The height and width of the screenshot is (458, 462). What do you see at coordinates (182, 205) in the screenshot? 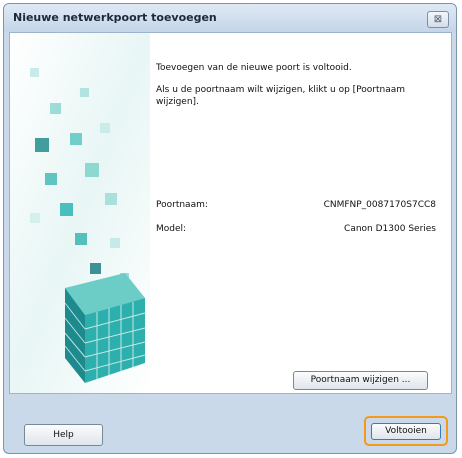
I see `port-name-label: Poortnaam:` at bounding box center [182, 205].